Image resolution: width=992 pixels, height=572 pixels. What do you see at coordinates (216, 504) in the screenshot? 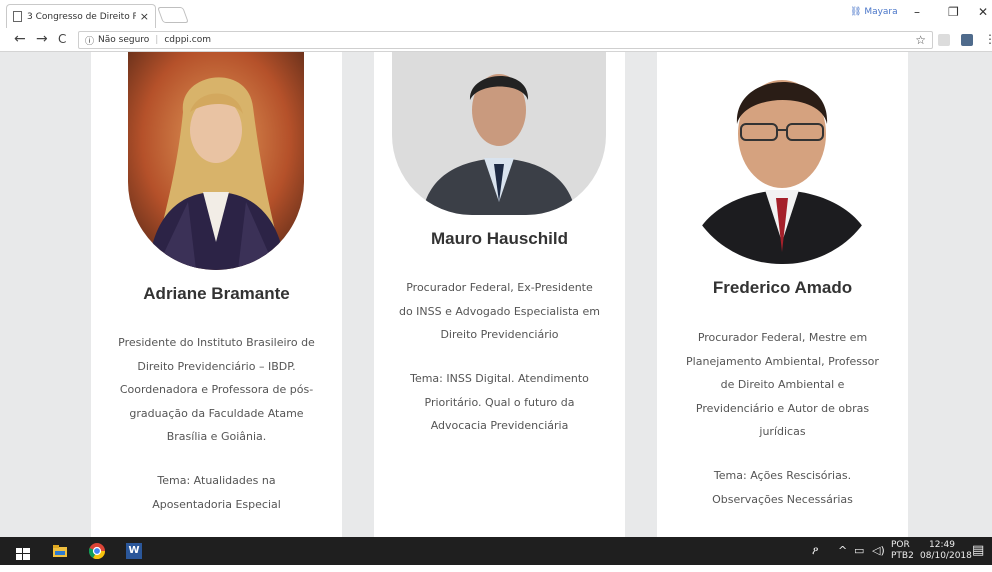
I see `topic-line: Aposentadoria Especial` at bounding box center [216, 504].